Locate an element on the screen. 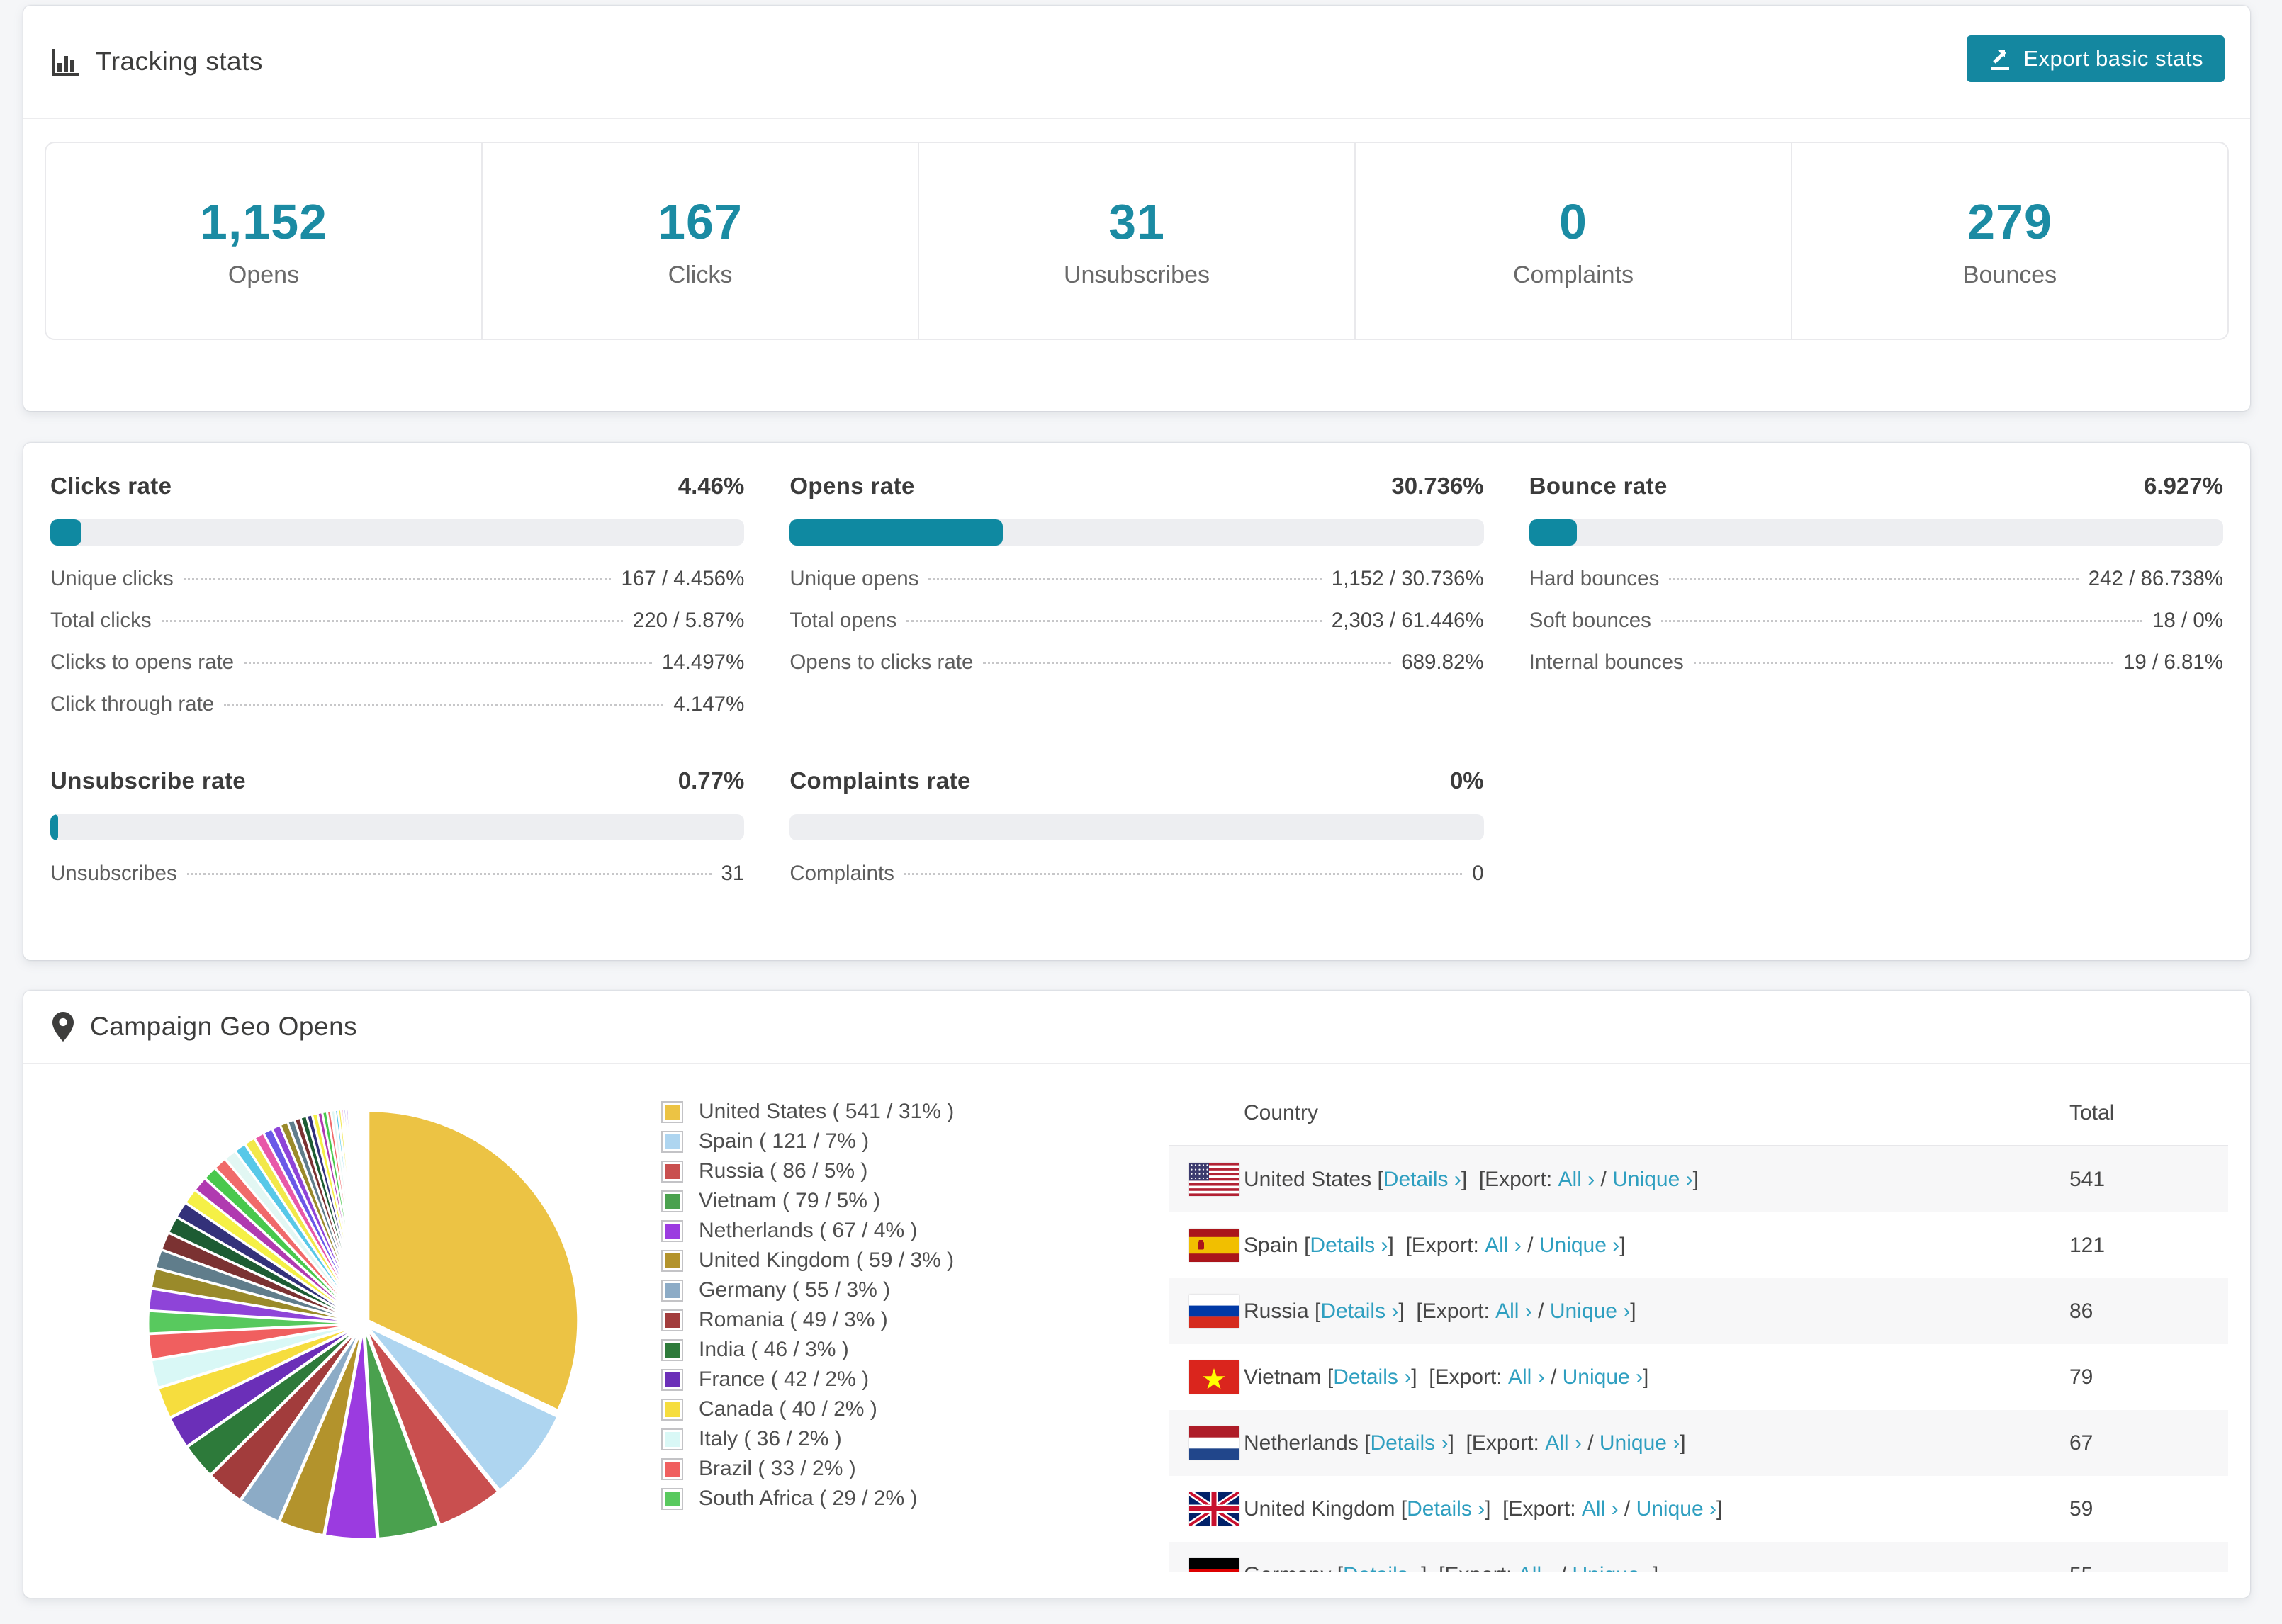  legend-item-france: France ( 42 / 2% ) is located at coordinates (807, 1379).